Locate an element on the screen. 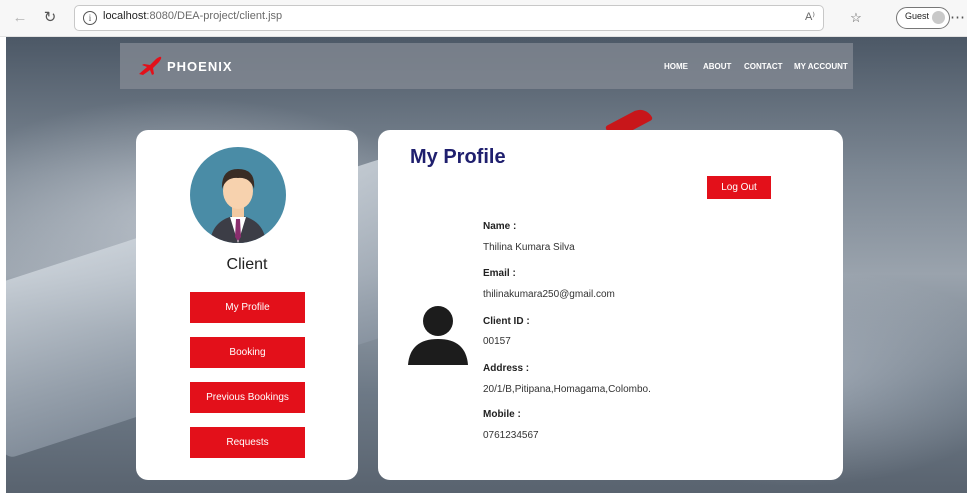 The width and height of the screenshot is (967, 493). nav-my-account-link: MY ACCOUNT is located at coordinates (821, 66).